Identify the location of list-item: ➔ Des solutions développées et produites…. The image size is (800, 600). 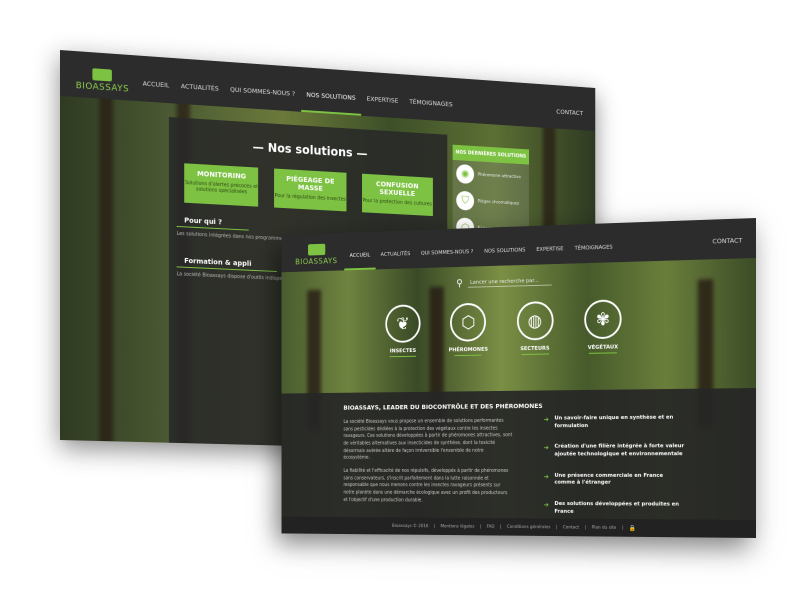
(613, 509).